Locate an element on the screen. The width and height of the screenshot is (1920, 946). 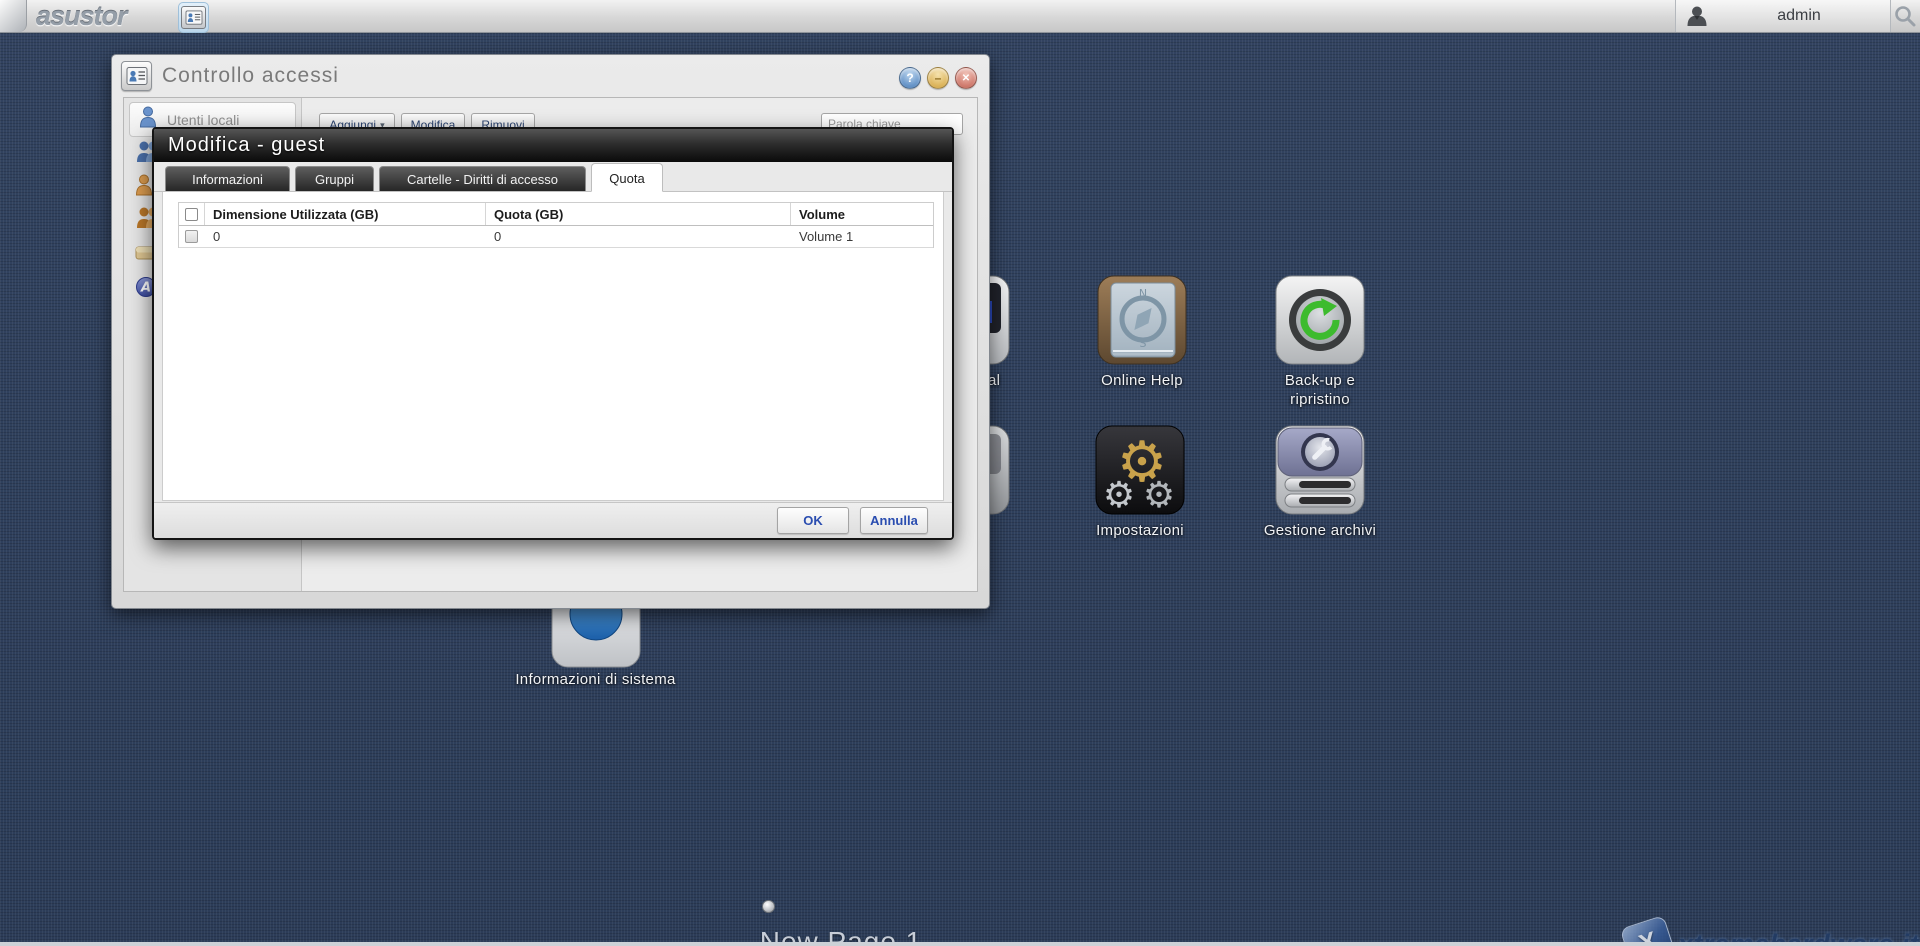
cell-used: 0 is located at coordinates (217, 236).